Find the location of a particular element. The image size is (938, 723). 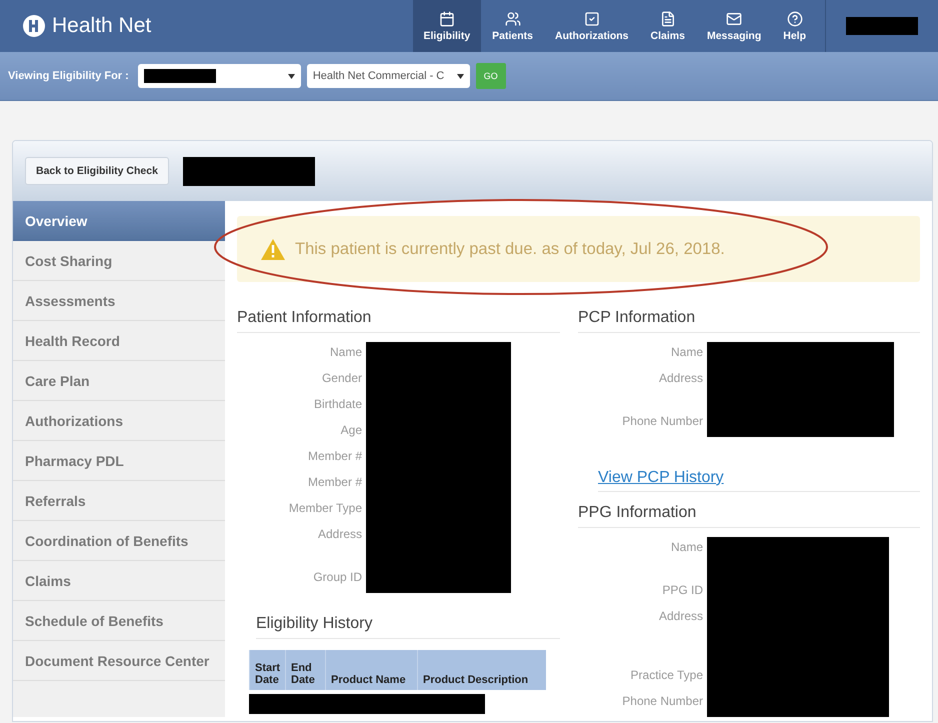

sidebar-item: Cost Sharing is located at coordinates (119, 261).